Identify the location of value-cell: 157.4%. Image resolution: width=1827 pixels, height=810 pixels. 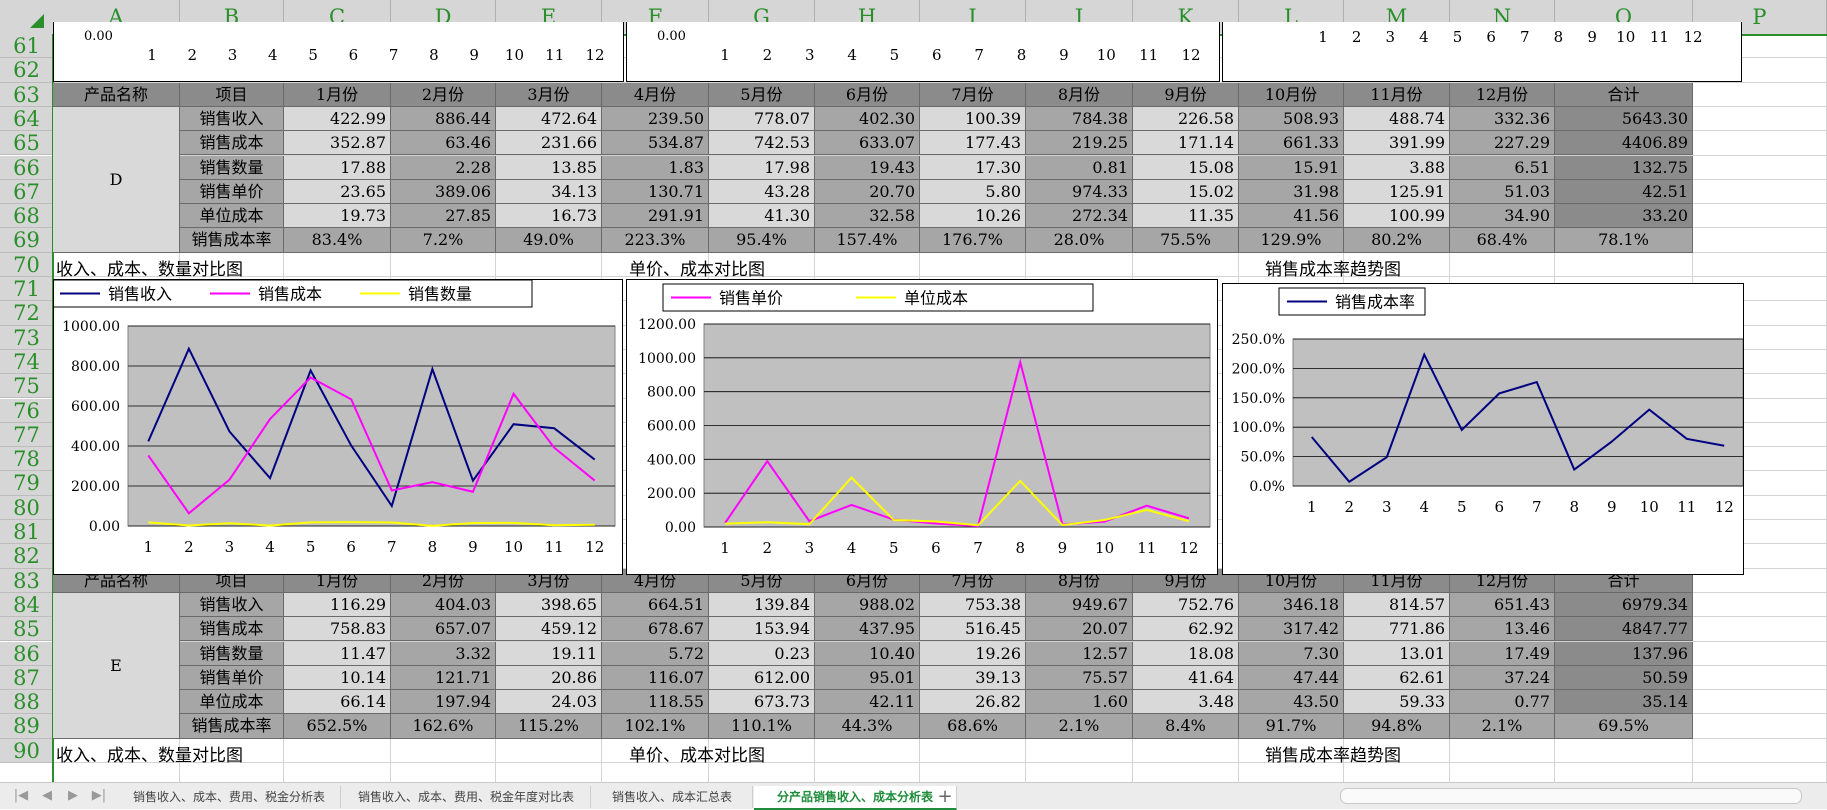
(867, 240).